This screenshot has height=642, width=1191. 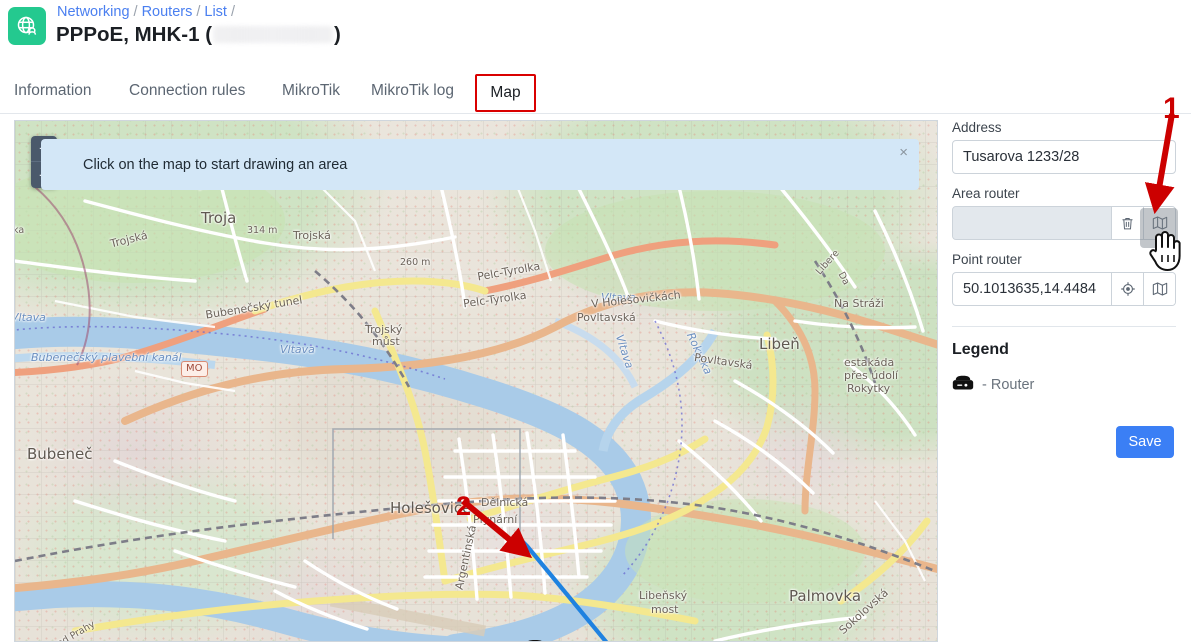 I want to click on point-router-input-group, so click(x=1064, y=289).